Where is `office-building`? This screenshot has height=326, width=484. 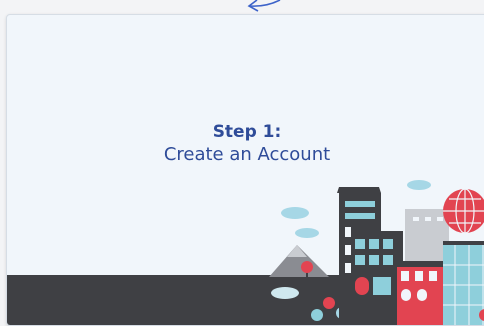 office-building is located at coordinates (377, 278).